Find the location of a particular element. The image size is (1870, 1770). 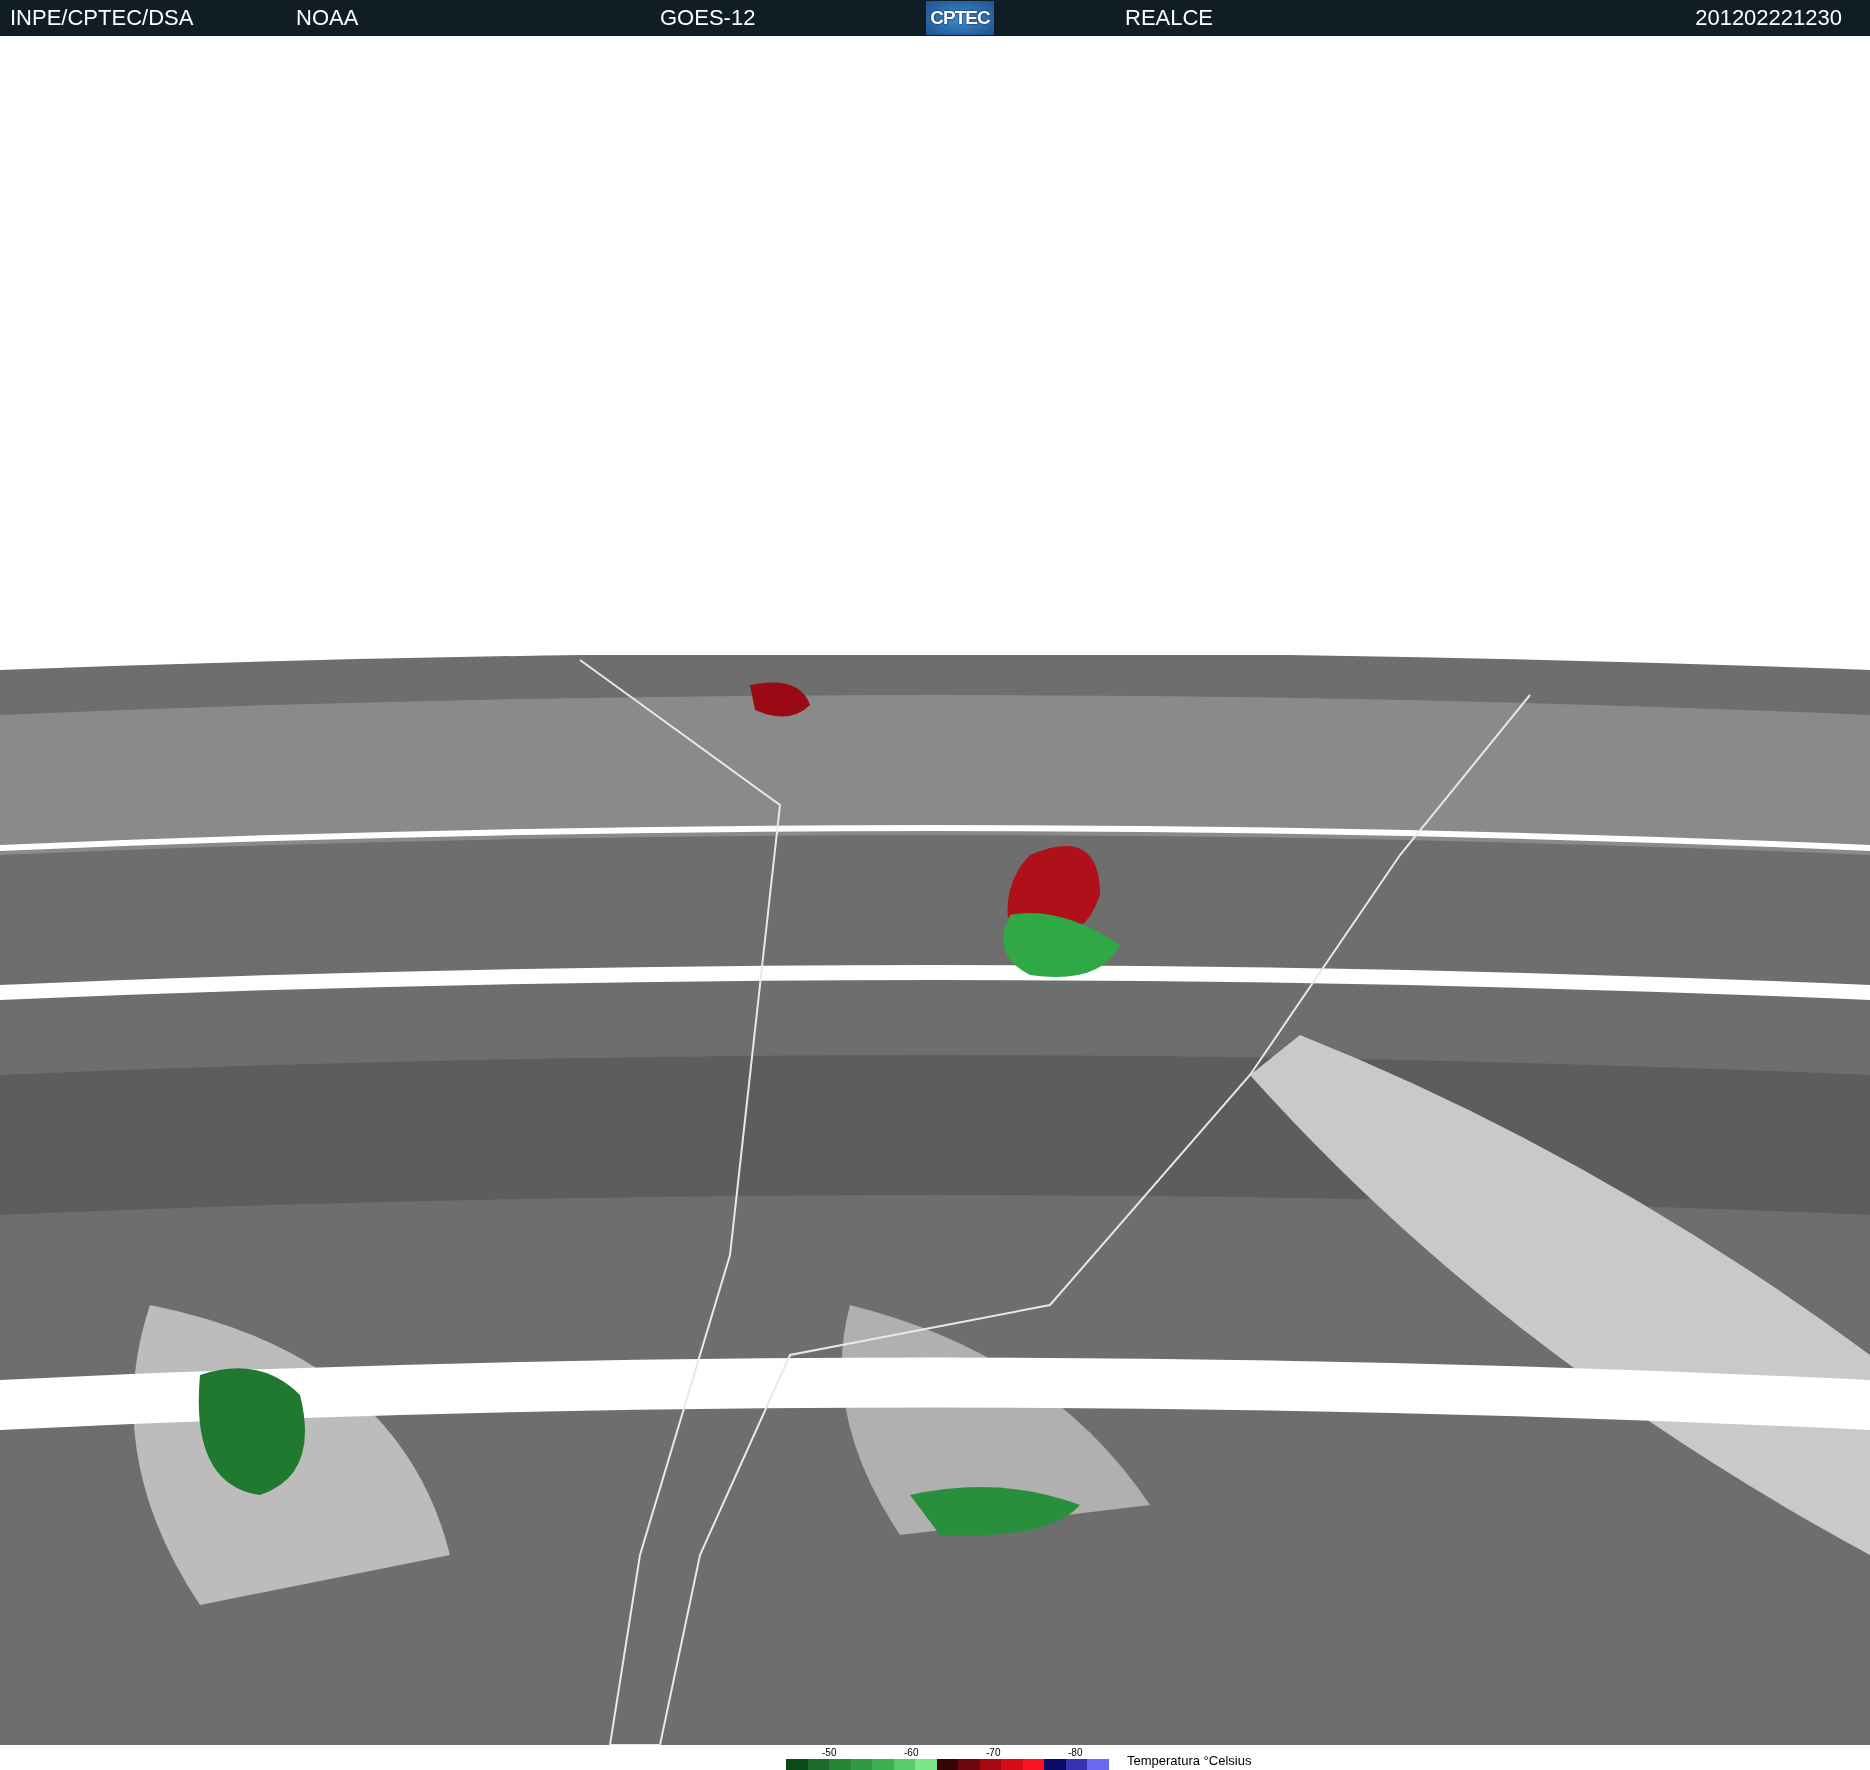

legend-title: Temperatura °Celsius is located at coordinates (1189, 1760).